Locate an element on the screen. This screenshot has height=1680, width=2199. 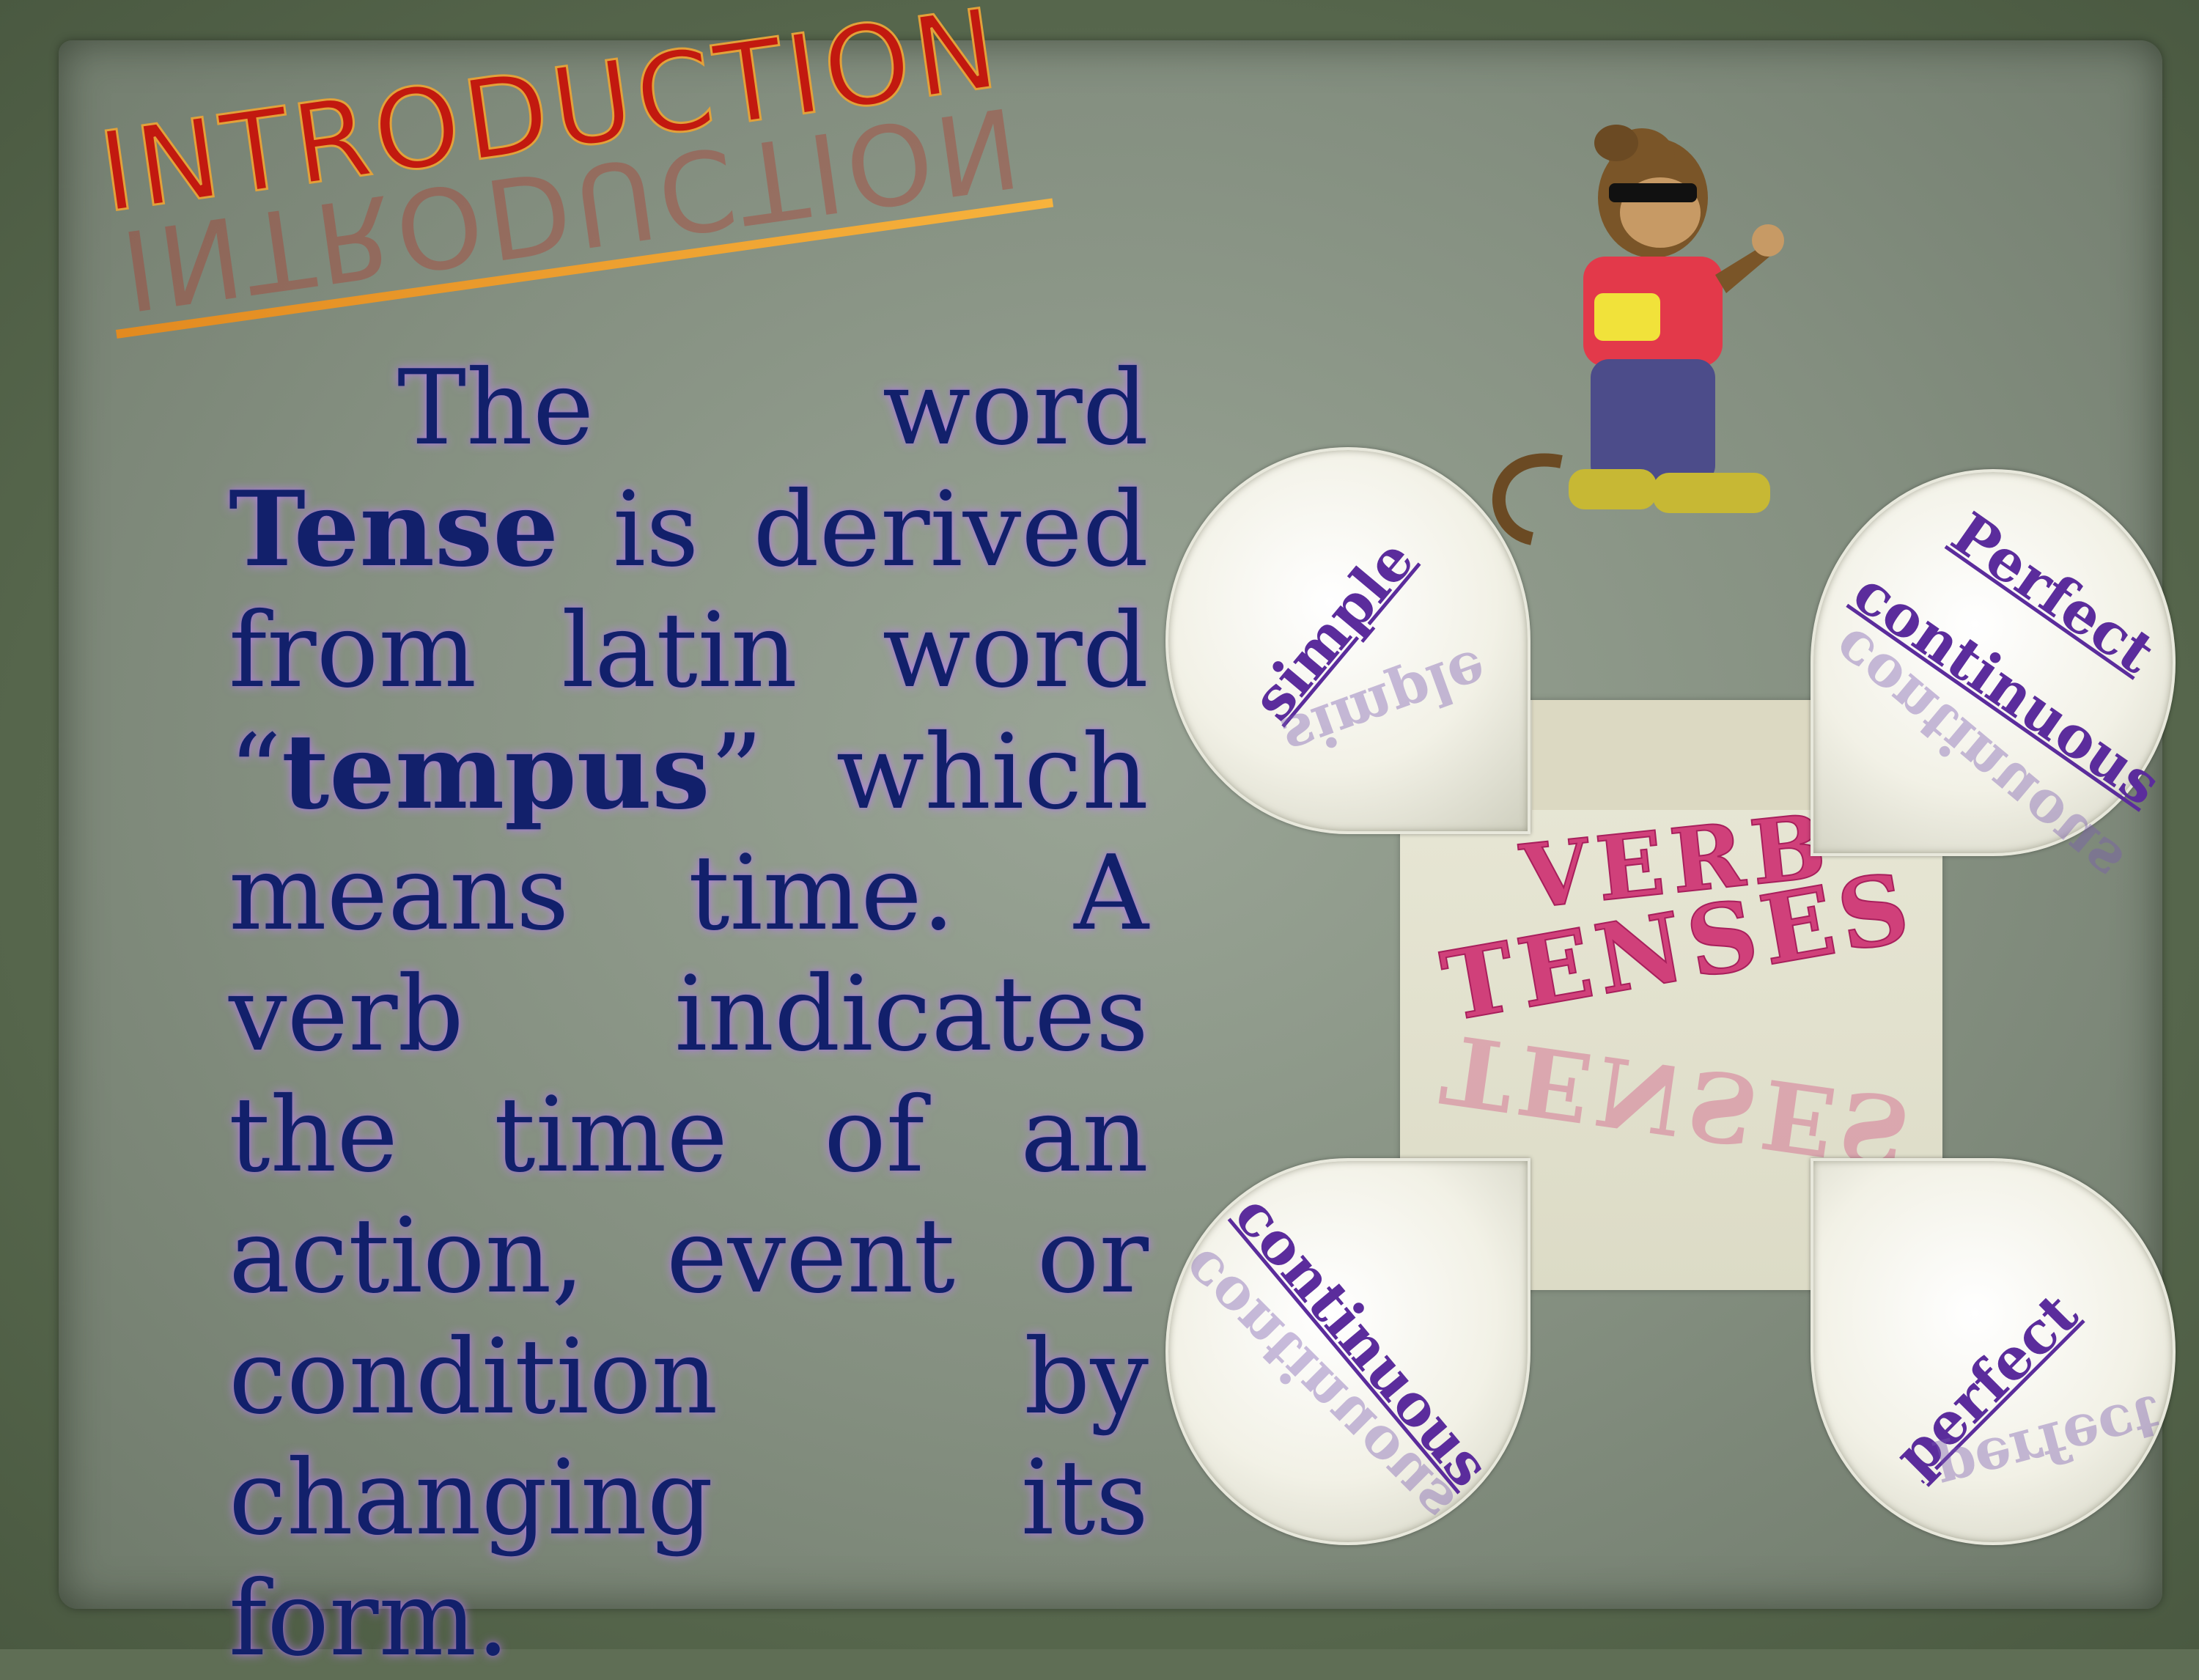
monkey-illustration is located at coordinates (1638, 335).